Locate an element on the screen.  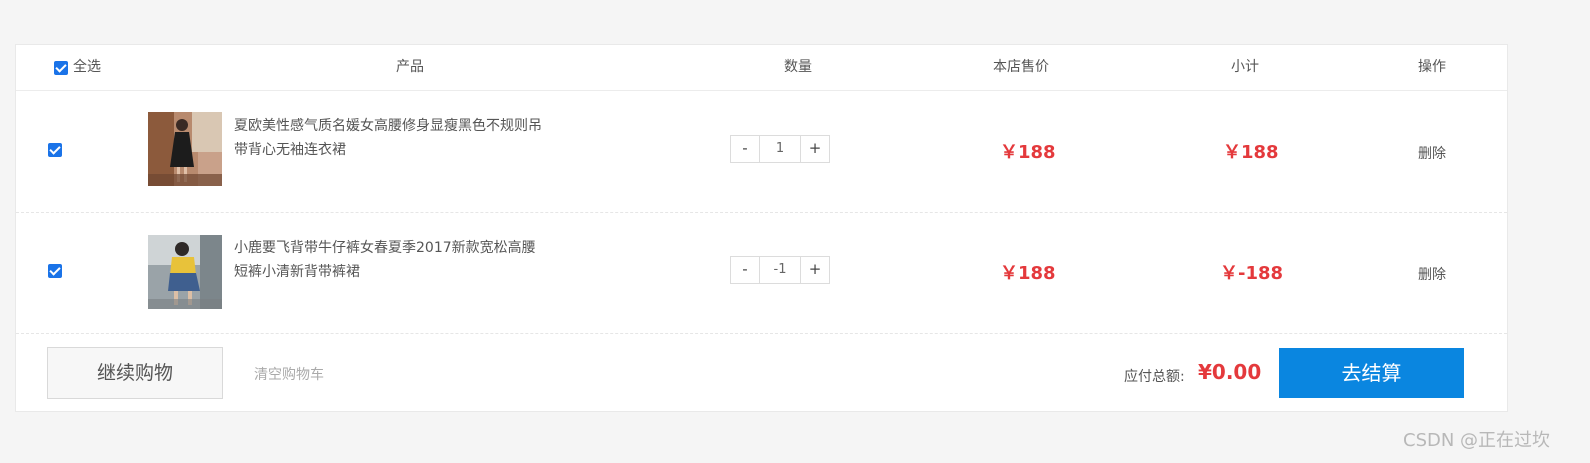
item-subtotal: ￥188 is located at coordinates (1251, 152).